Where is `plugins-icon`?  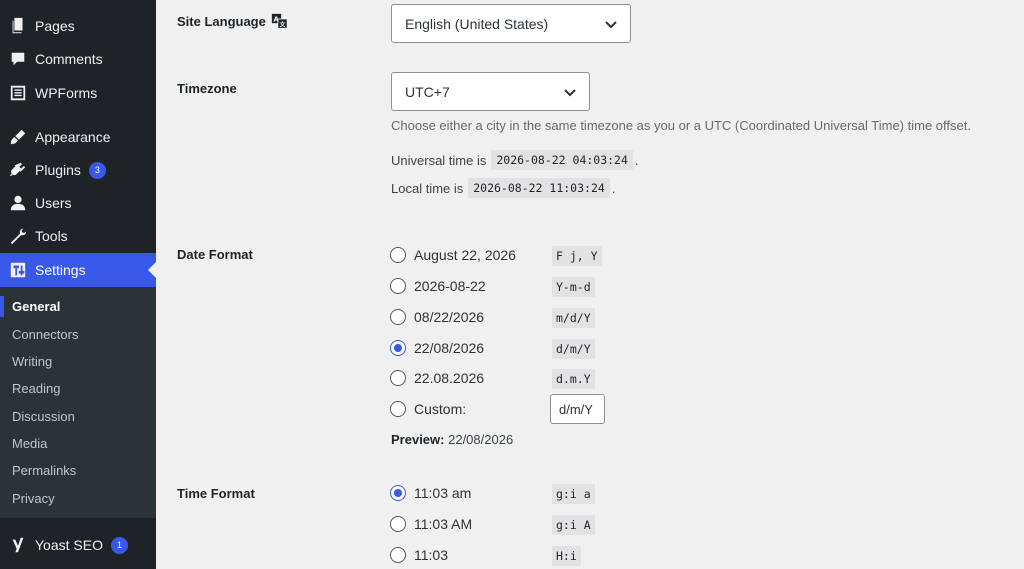 plugins-icon is located at coordinates (17, 170).